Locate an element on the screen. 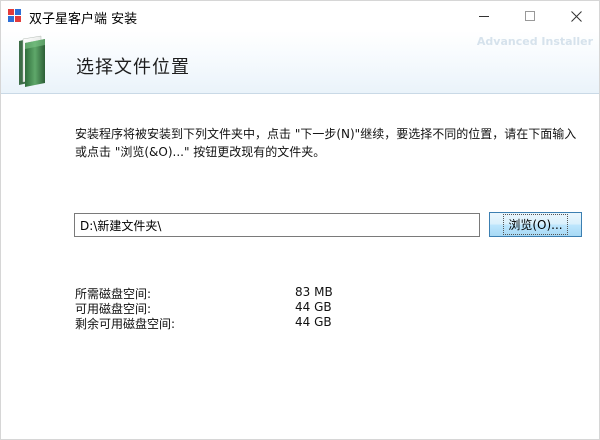  maximize-icon is located at coordinates (530, 16).